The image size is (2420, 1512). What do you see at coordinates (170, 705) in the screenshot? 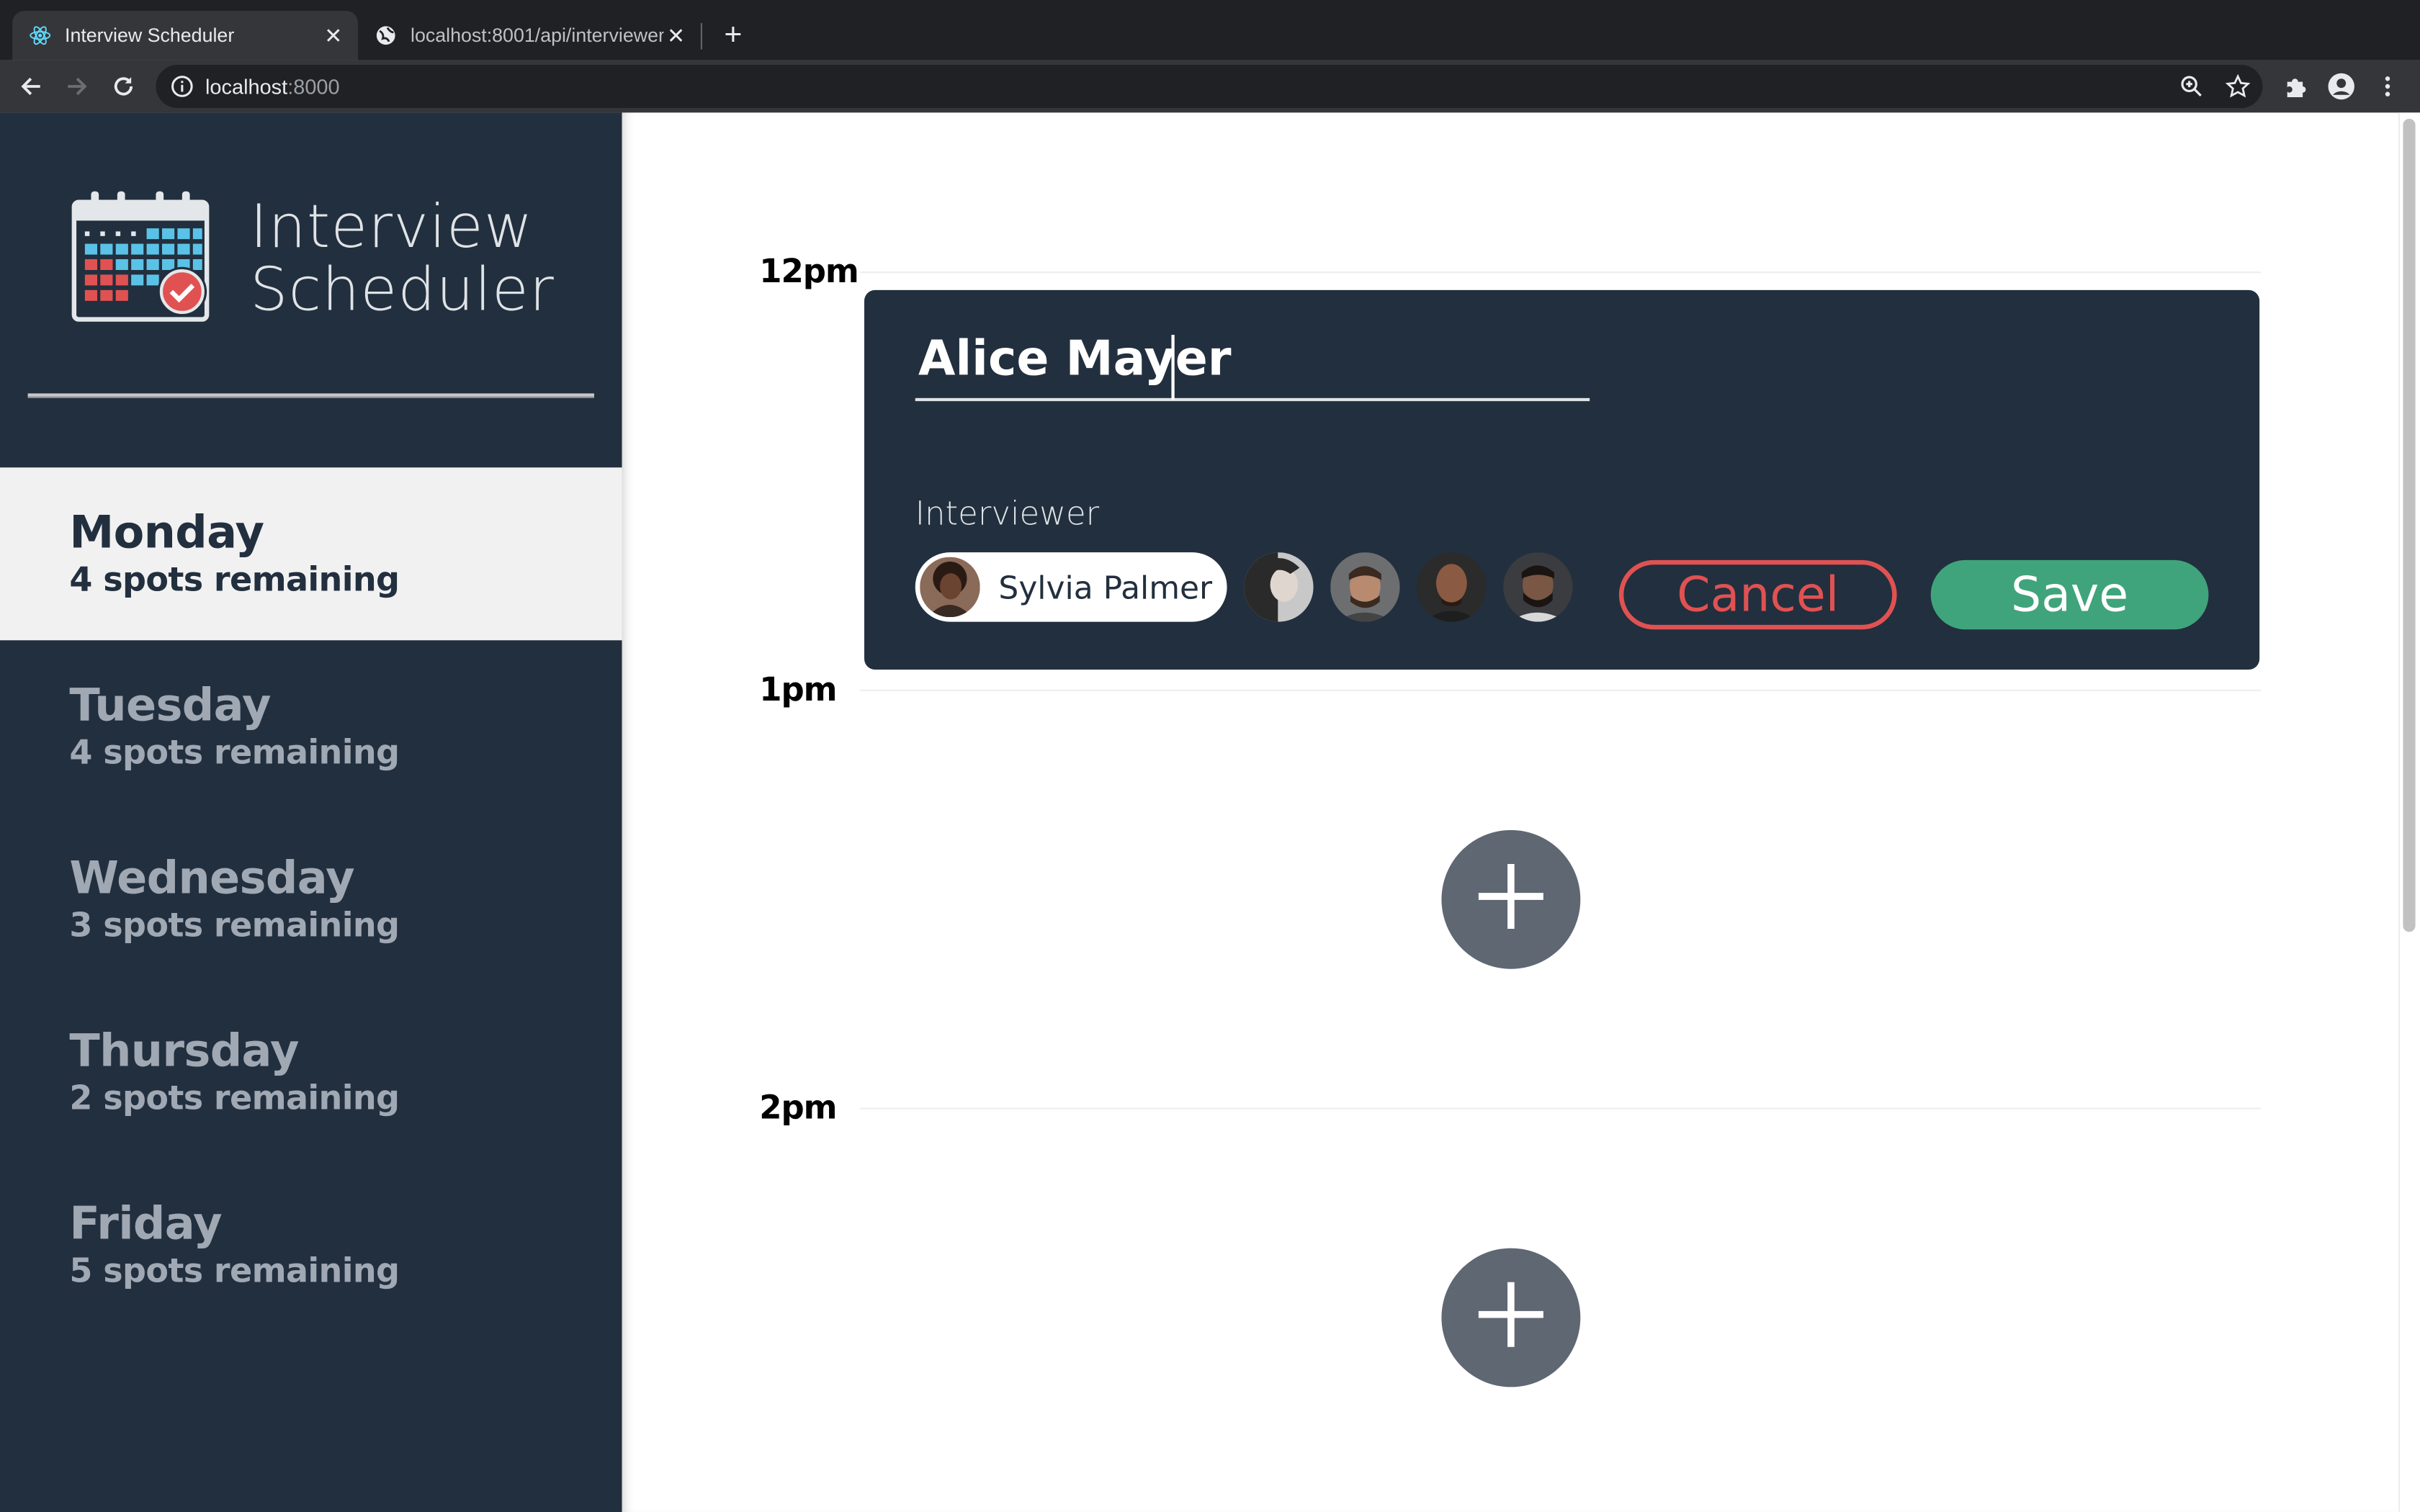
I see `day-name: Tuesday` at bounding box center [170, 705].